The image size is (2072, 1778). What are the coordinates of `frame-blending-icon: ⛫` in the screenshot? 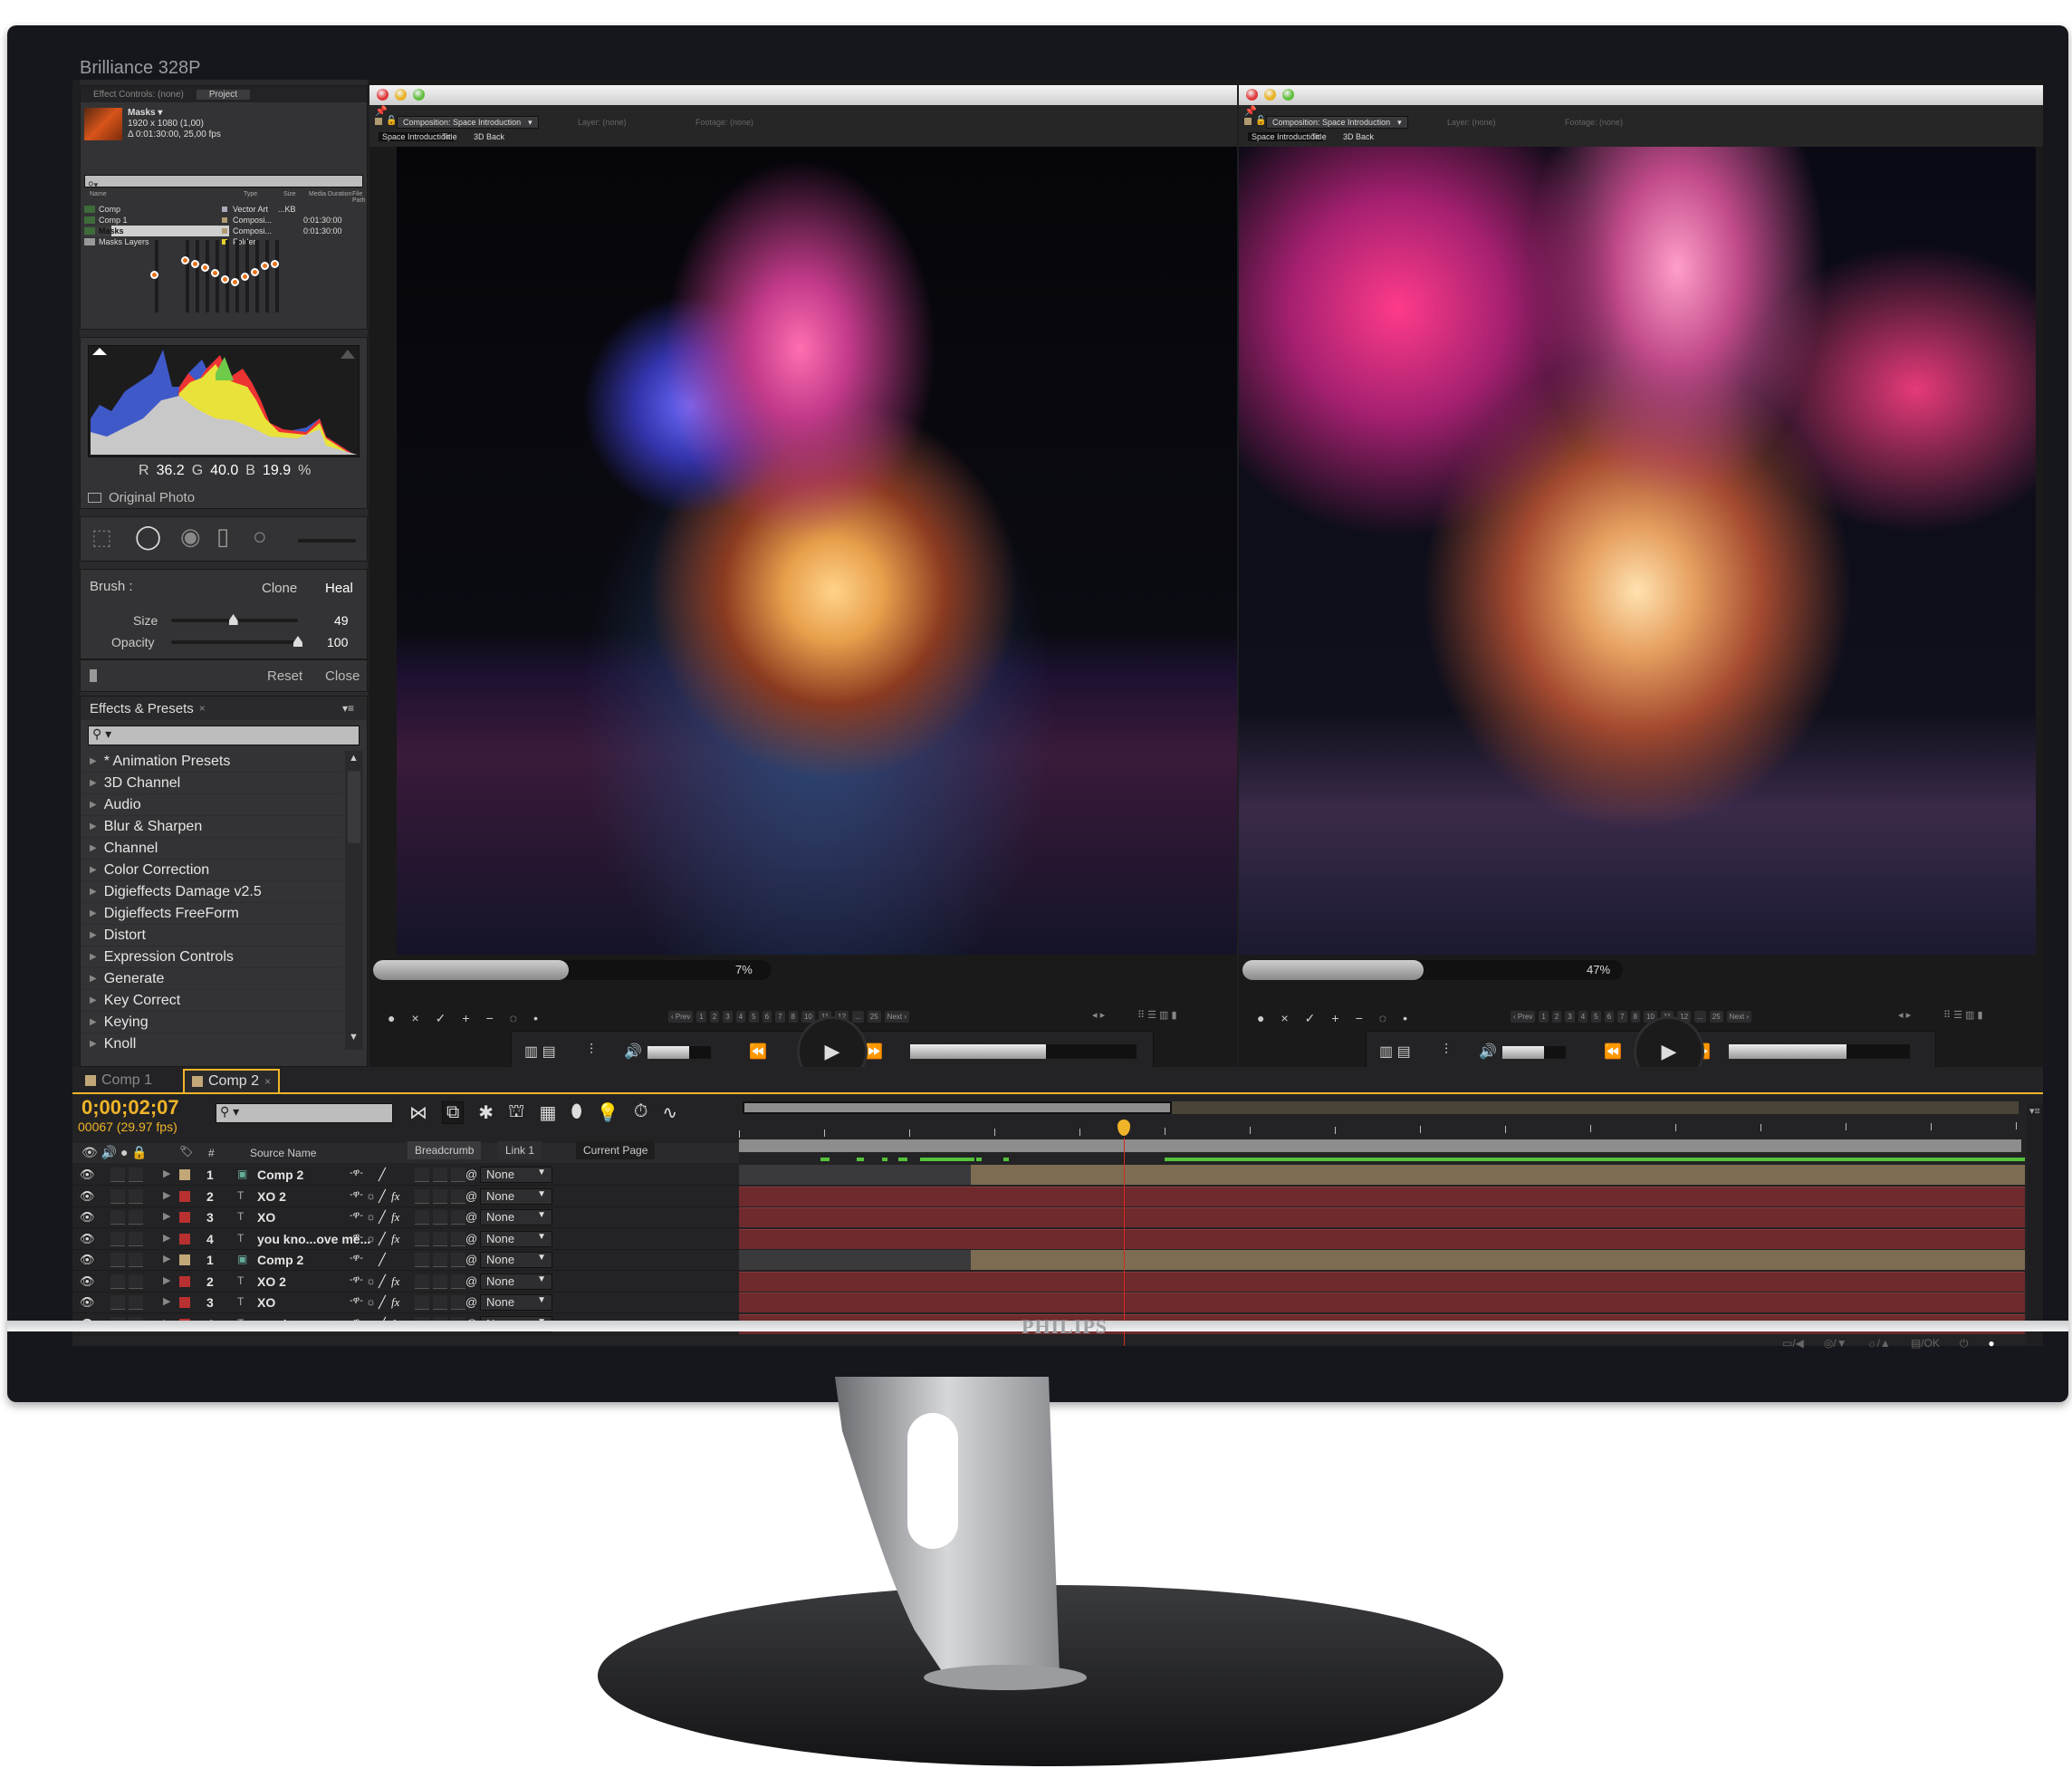 It's located at (516, 1112).